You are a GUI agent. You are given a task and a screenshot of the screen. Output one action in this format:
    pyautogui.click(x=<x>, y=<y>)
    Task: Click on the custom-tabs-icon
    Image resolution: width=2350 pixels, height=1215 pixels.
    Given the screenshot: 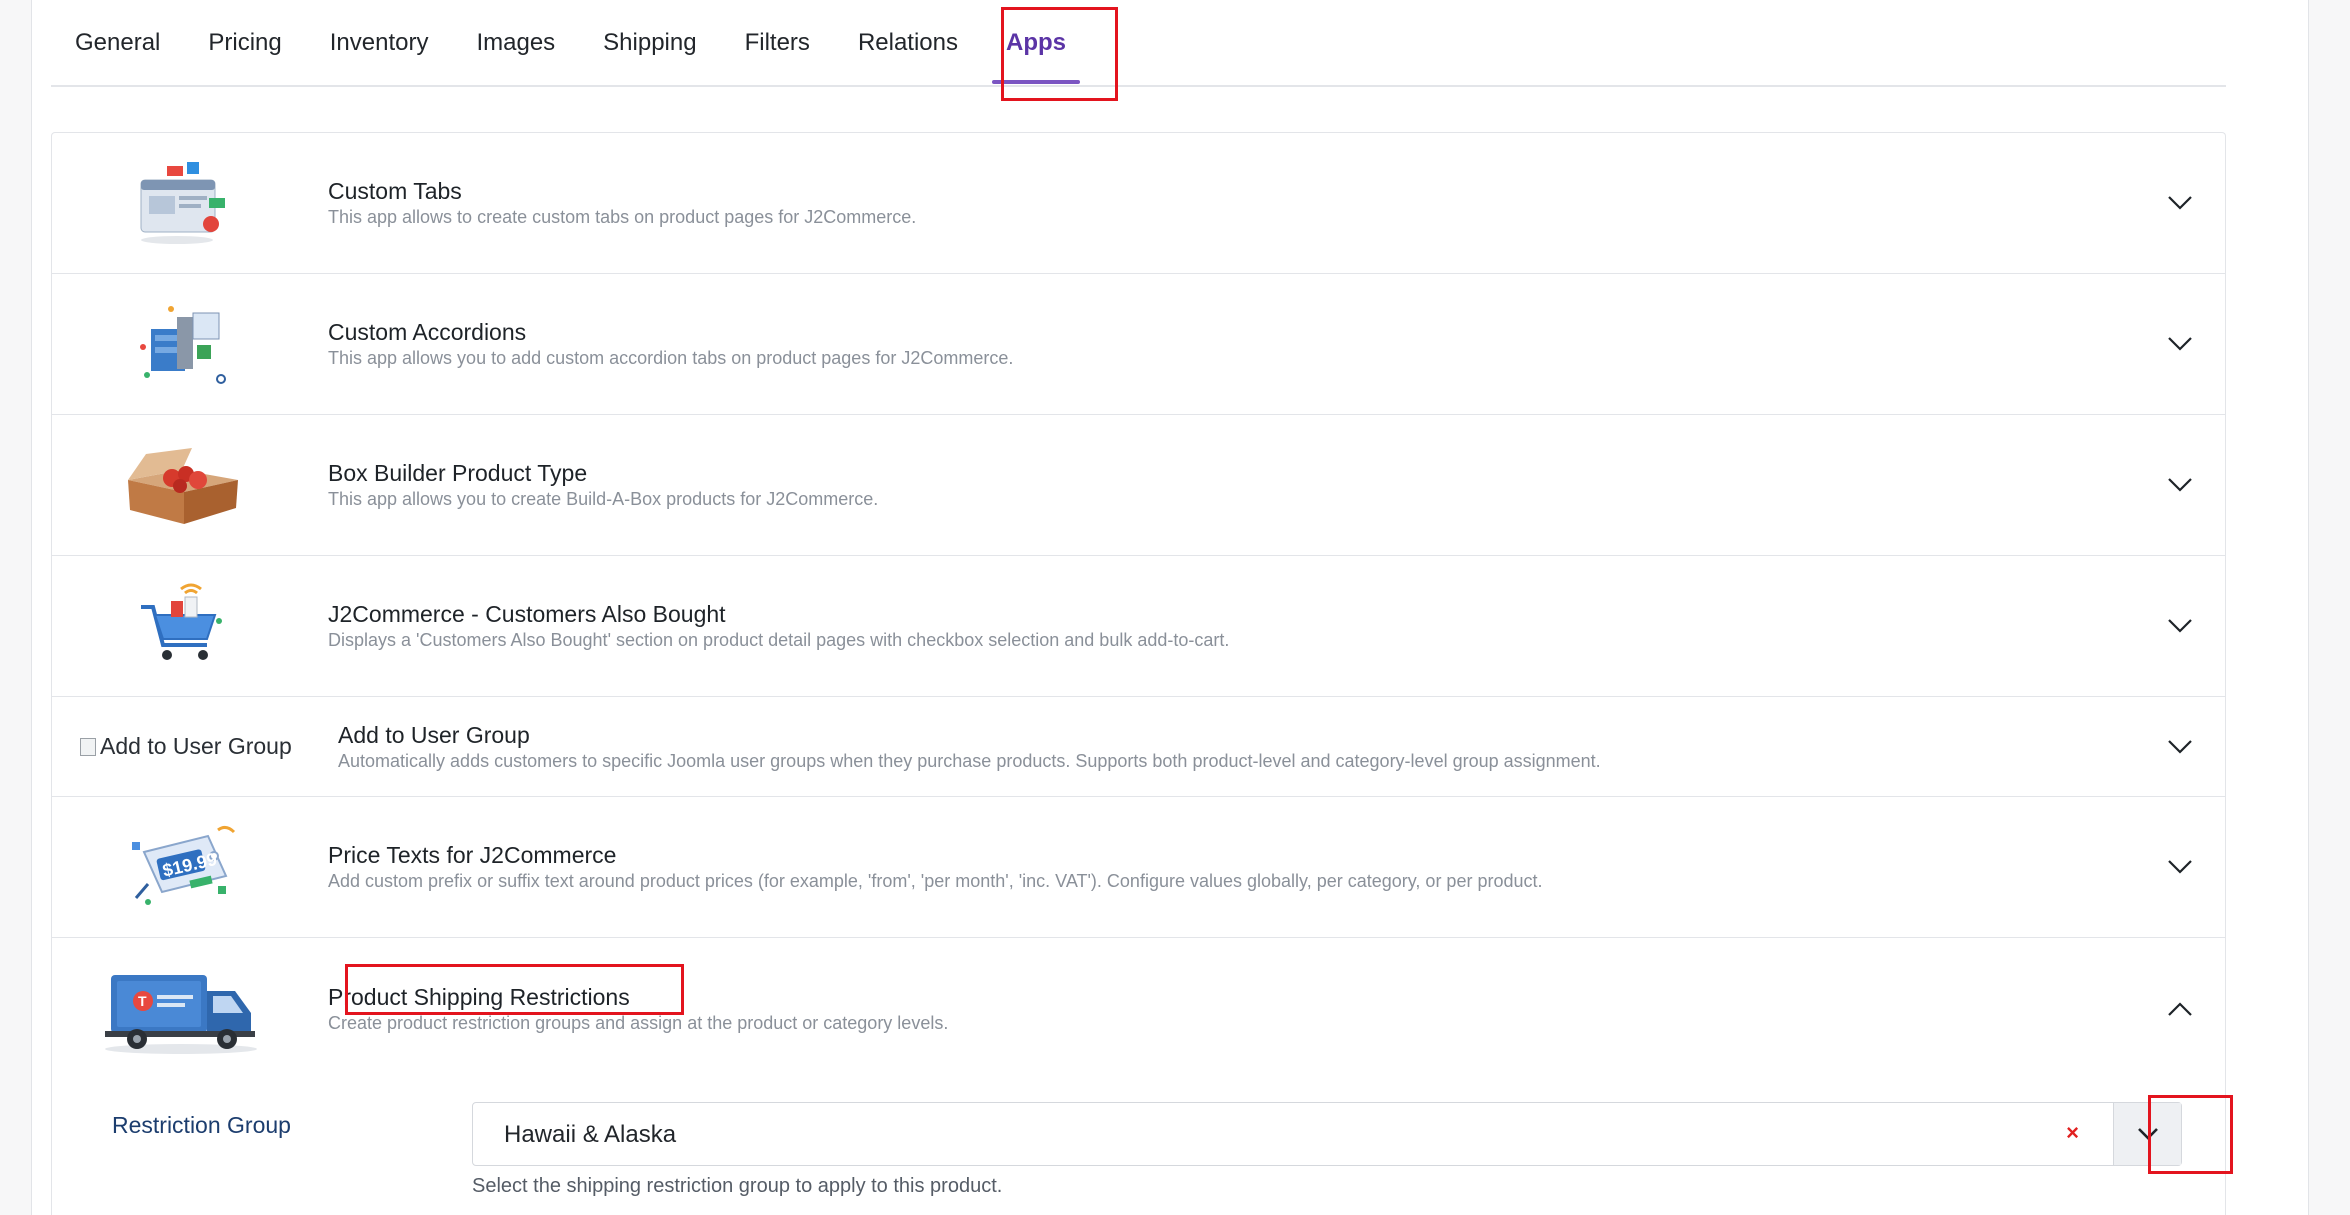 What is the action you would take?
    pyautogui.click(x=182, y=203)
    